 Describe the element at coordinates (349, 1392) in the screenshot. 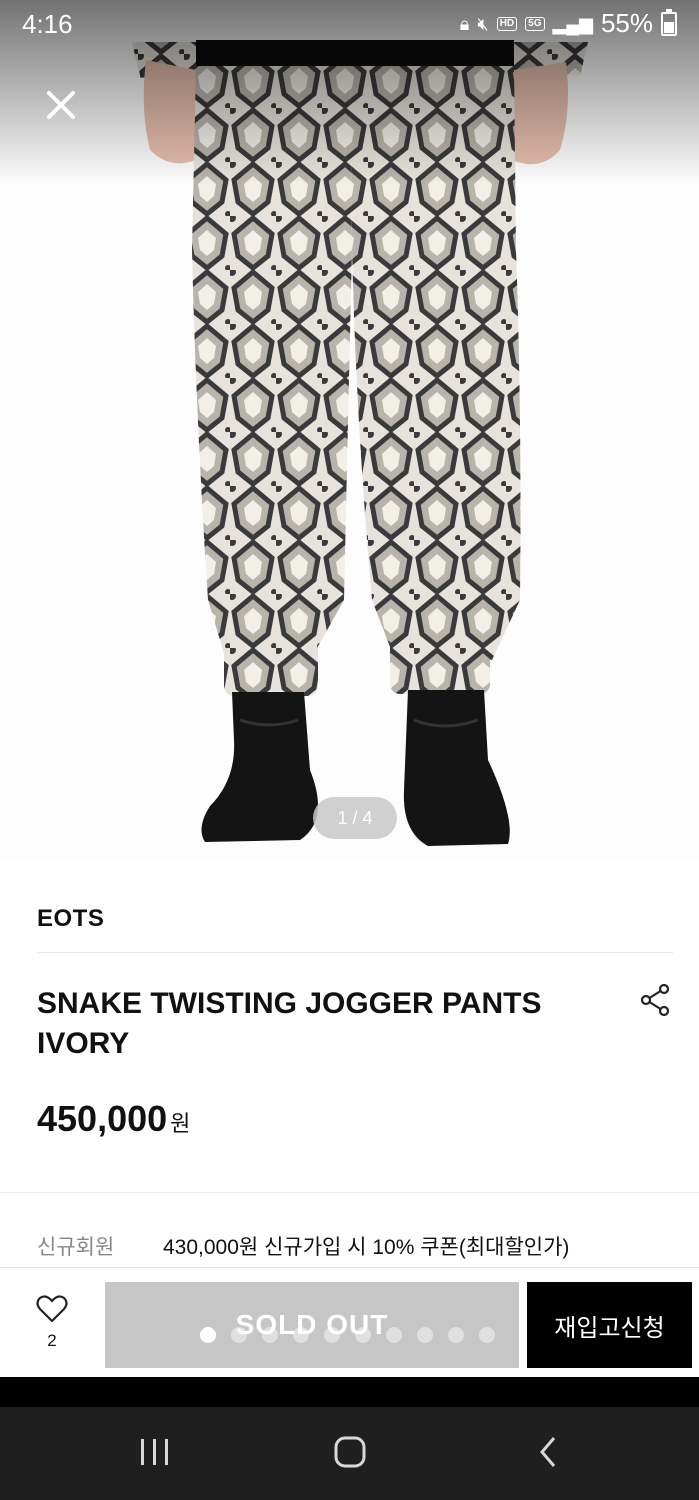

I see `divider-strip` at that location.